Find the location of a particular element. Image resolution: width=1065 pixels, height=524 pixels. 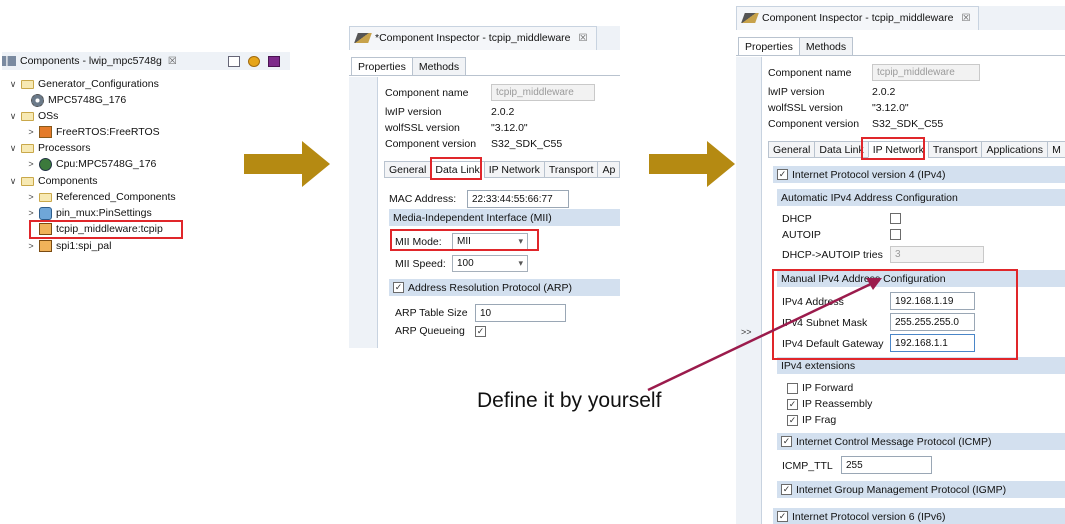

field-label: wolfSSL version is located at coordinates (805, 108).